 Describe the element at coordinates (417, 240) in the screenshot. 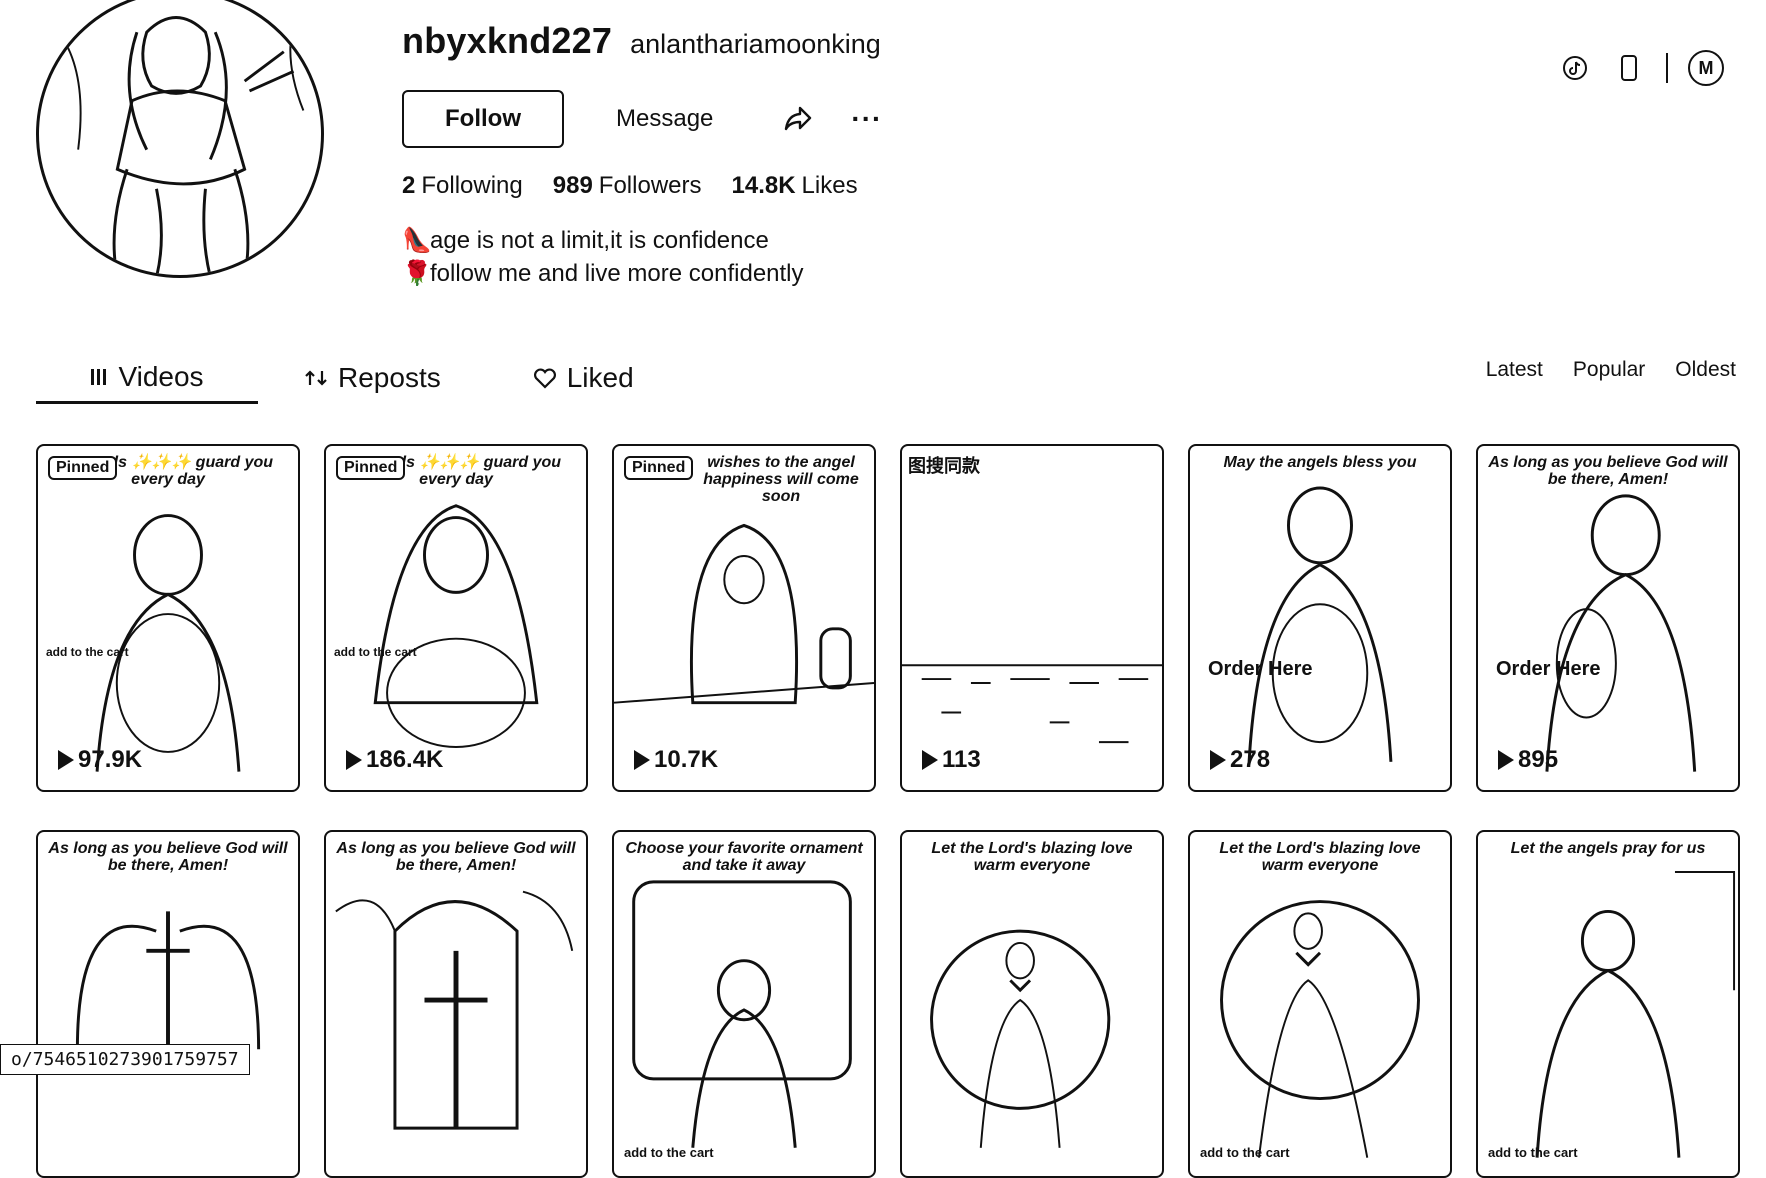

I see `high-heel-icon: 👠` at that location.